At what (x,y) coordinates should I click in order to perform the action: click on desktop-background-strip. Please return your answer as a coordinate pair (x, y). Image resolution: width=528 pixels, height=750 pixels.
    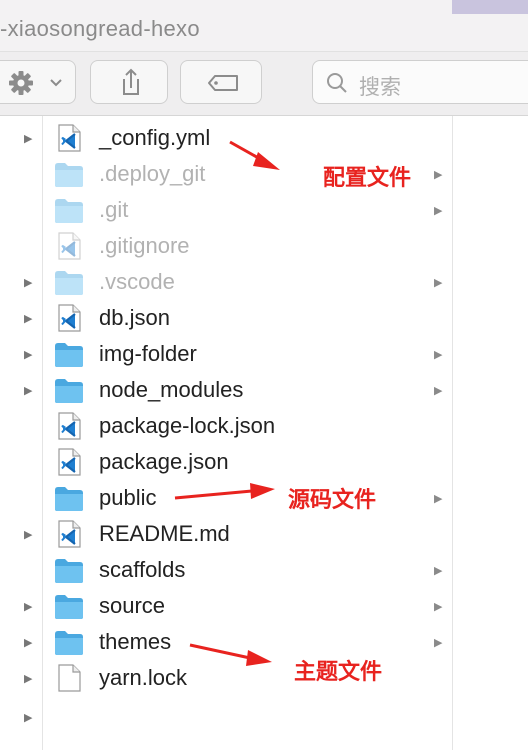
    Looking at the image, I should click on (490, 7).